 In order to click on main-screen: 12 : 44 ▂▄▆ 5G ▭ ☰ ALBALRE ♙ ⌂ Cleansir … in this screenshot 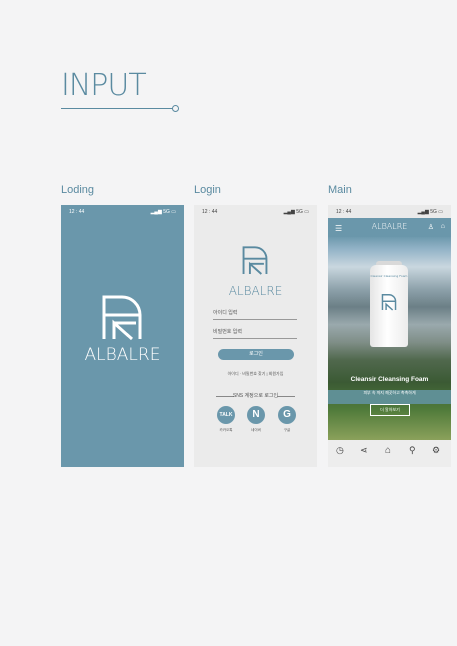, I will do `click(389, 336)`.